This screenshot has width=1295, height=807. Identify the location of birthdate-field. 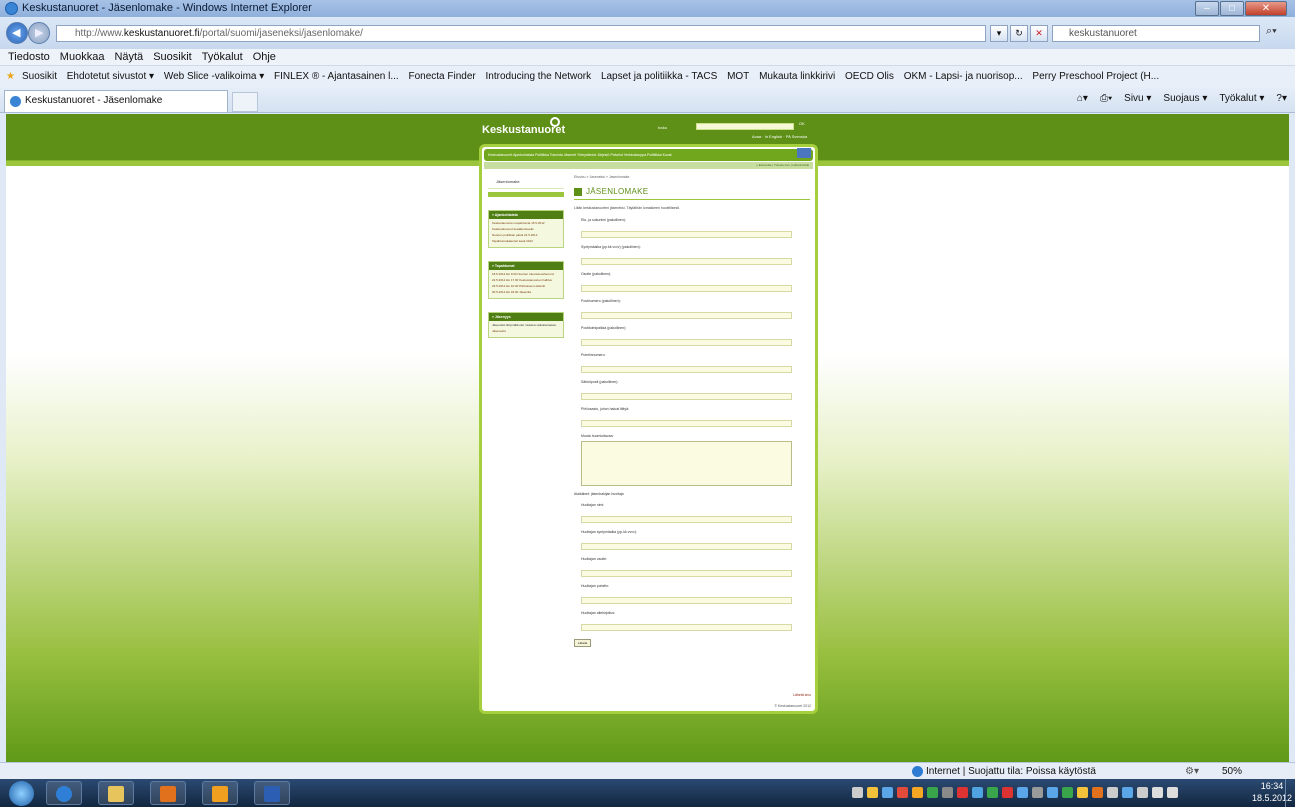
(686, 261).